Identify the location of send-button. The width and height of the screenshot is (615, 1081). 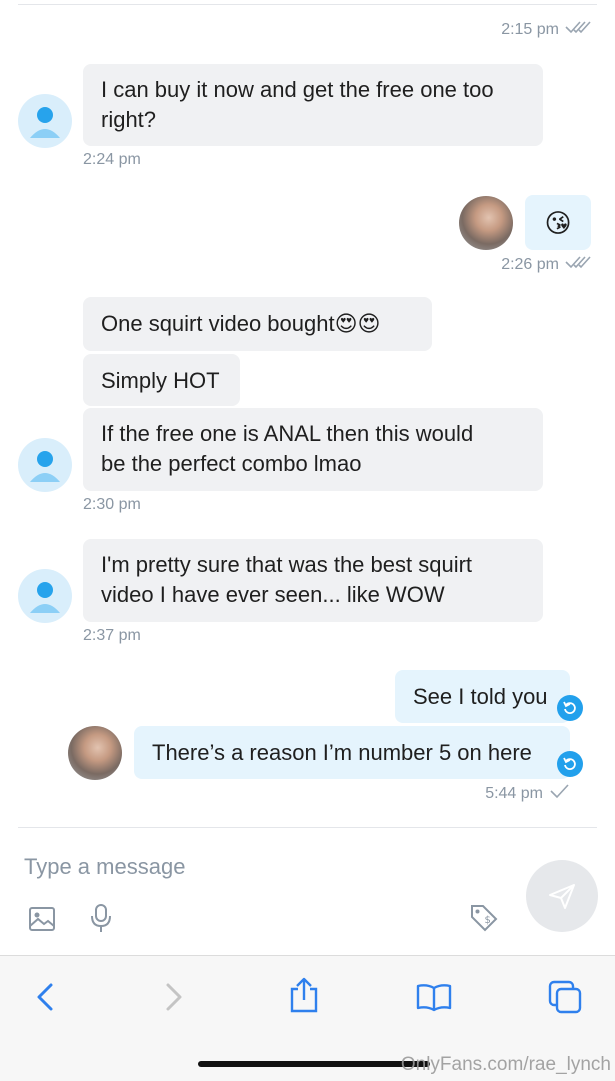
(562, 896).